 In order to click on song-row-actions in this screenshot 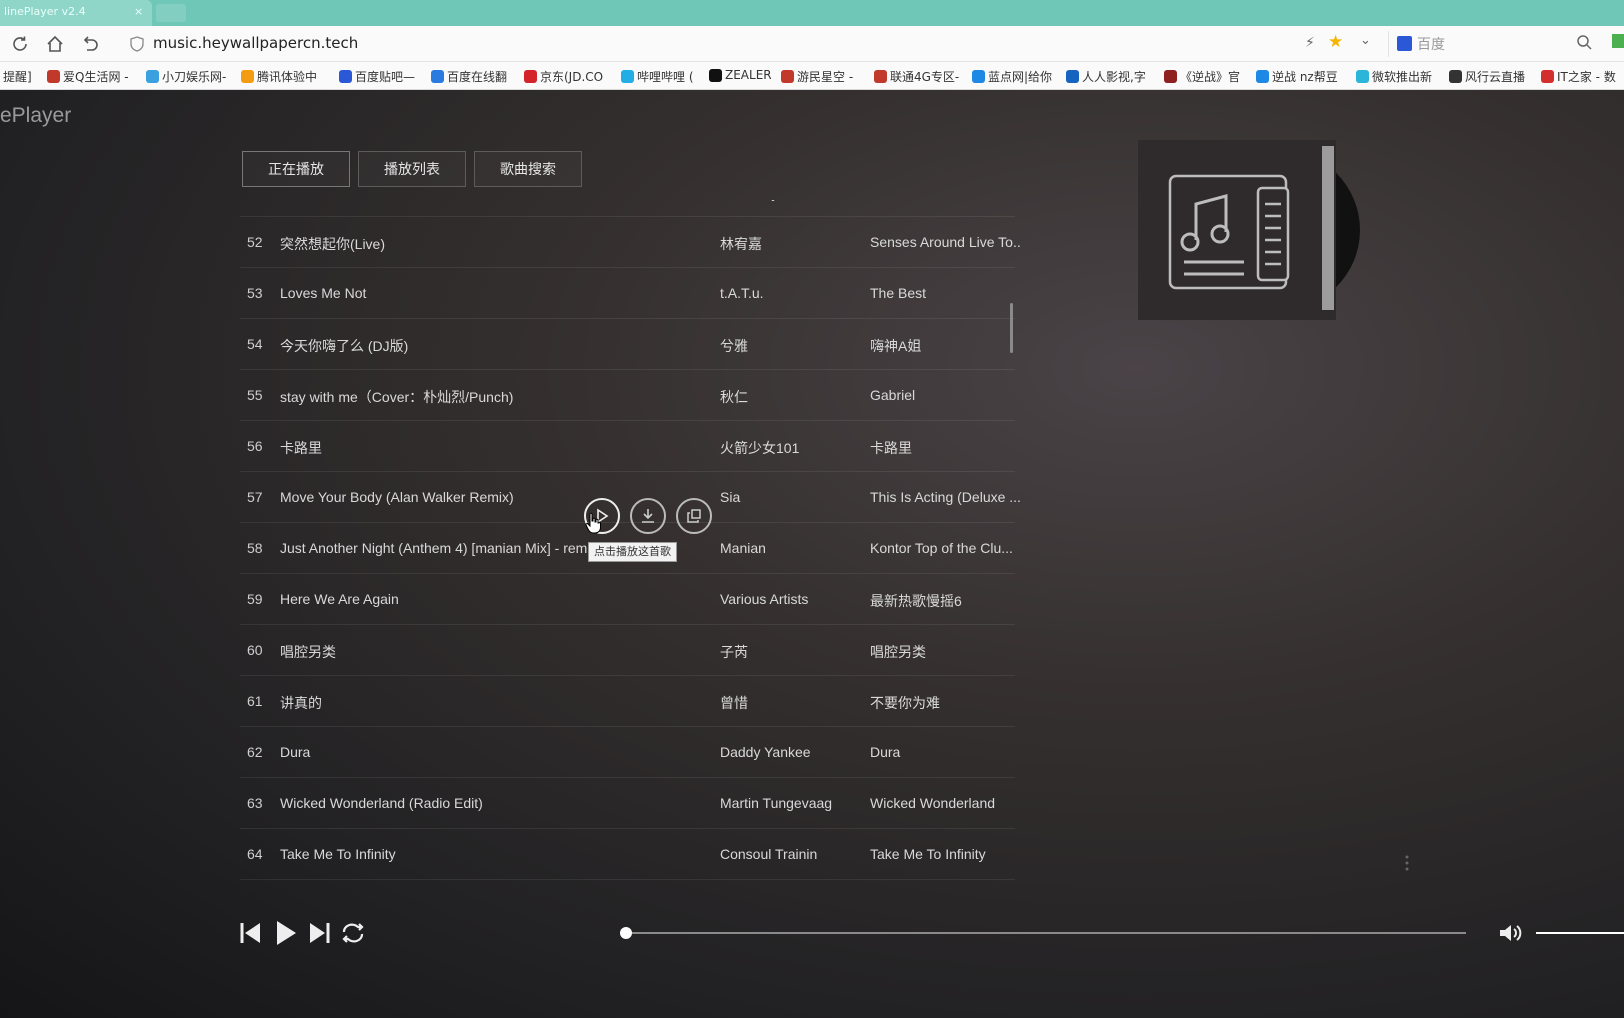, I will do `click(648, 516)`.